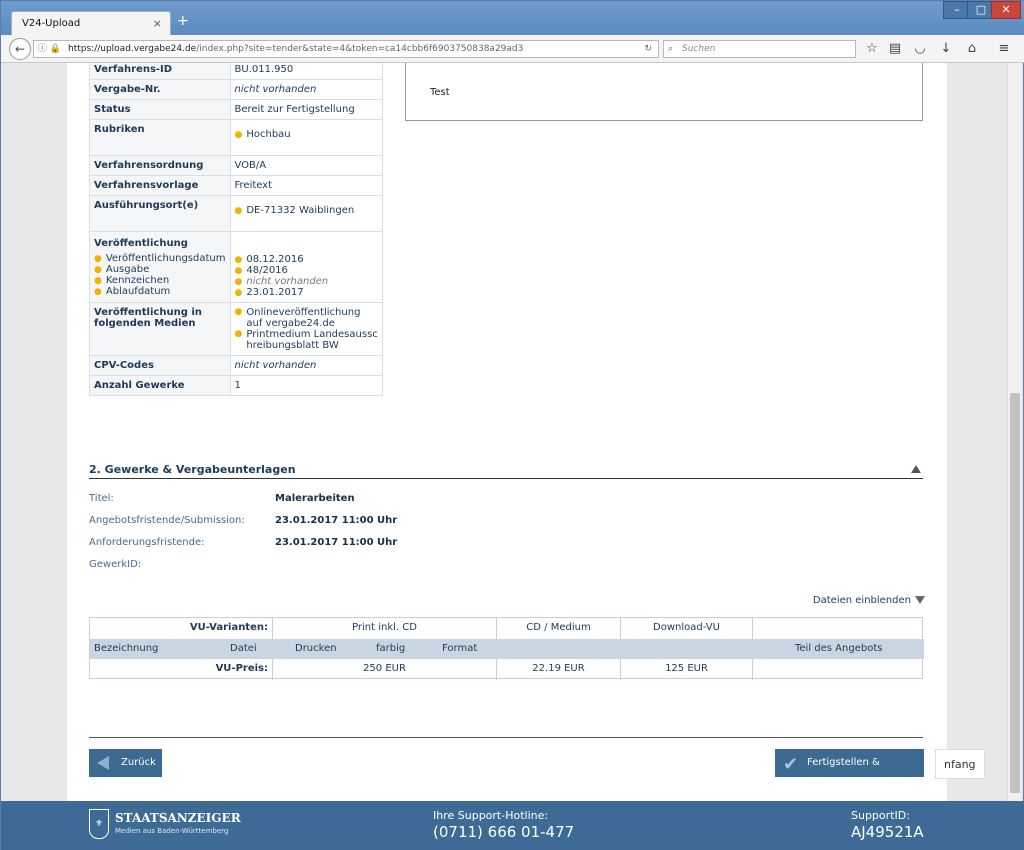  I want to click on field-label: Anforderungsfristende:, so click(147, 542).